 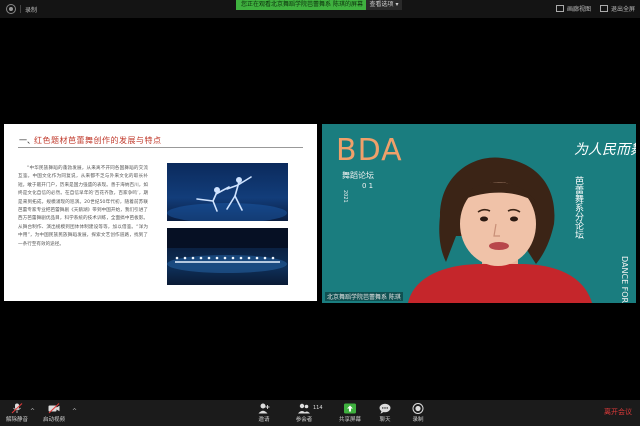 What do you see at coordinates (318, 408) in the screenshot?
I see `participant-count-badge: 114` at bounding box center [318, 408].